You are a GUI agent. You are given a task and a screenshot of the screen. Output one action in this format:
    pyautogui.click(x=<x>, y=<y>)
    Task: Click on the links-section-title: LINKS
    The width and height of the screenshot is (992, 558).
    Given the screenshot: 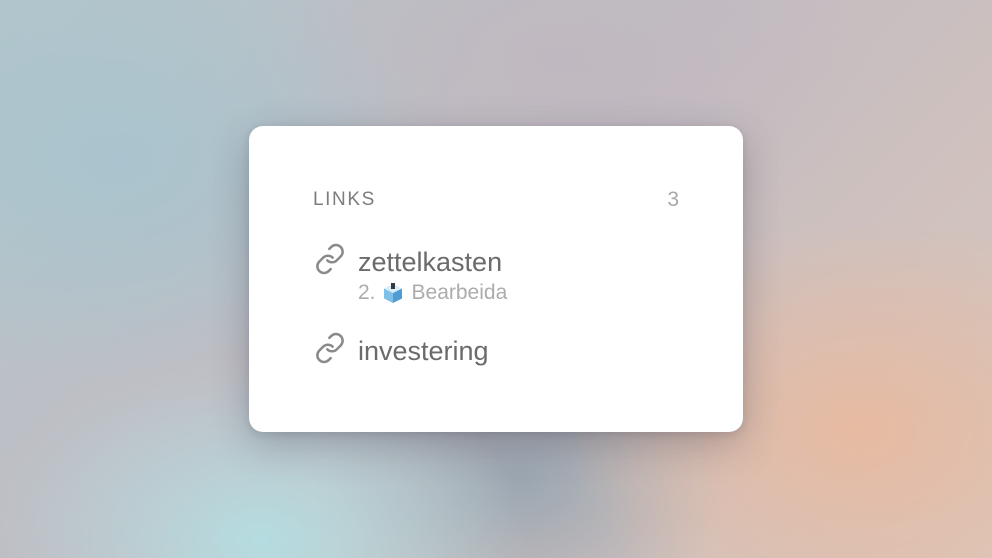 What is the action you would take?
    pyautogui.click(x=344, y=199)
    